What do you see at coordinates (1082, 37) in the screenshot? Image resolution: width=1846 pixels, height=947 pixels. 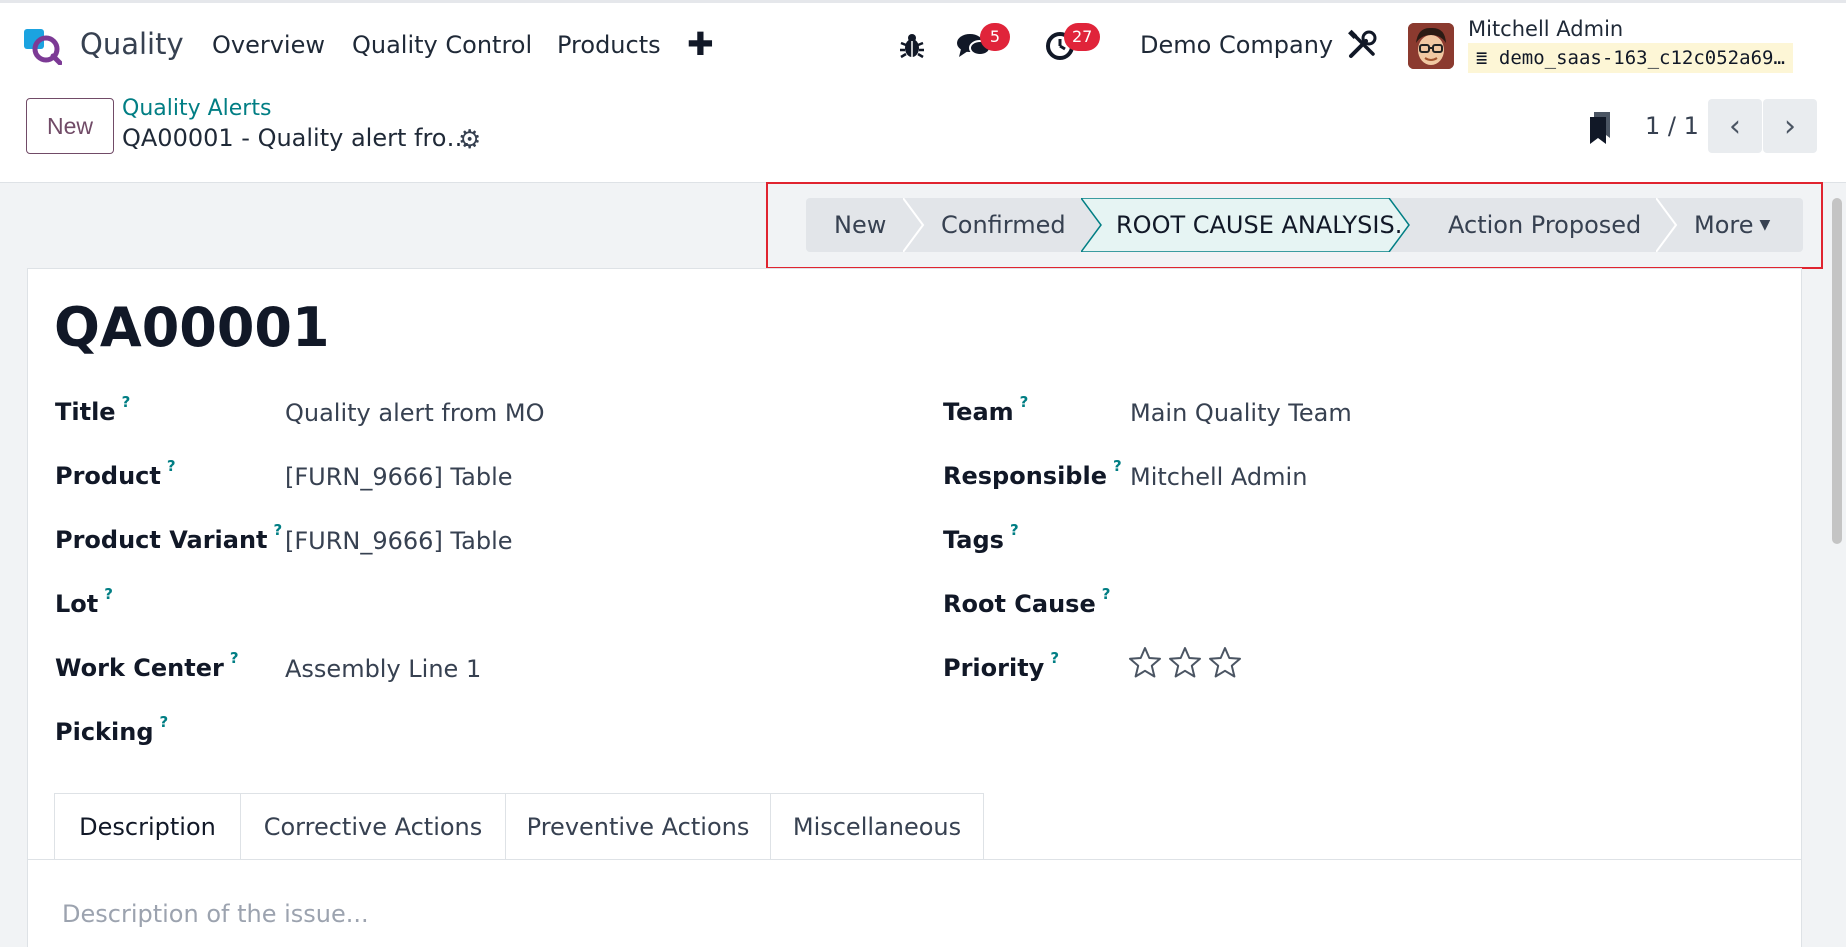 I see `activities-badge: 27` at bounding box center [1082, 37].